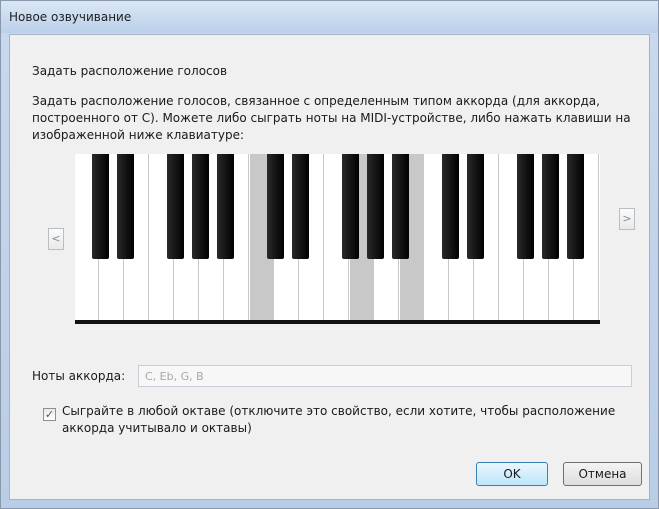  I want to click on chord-notes-field, so click(385, 376).